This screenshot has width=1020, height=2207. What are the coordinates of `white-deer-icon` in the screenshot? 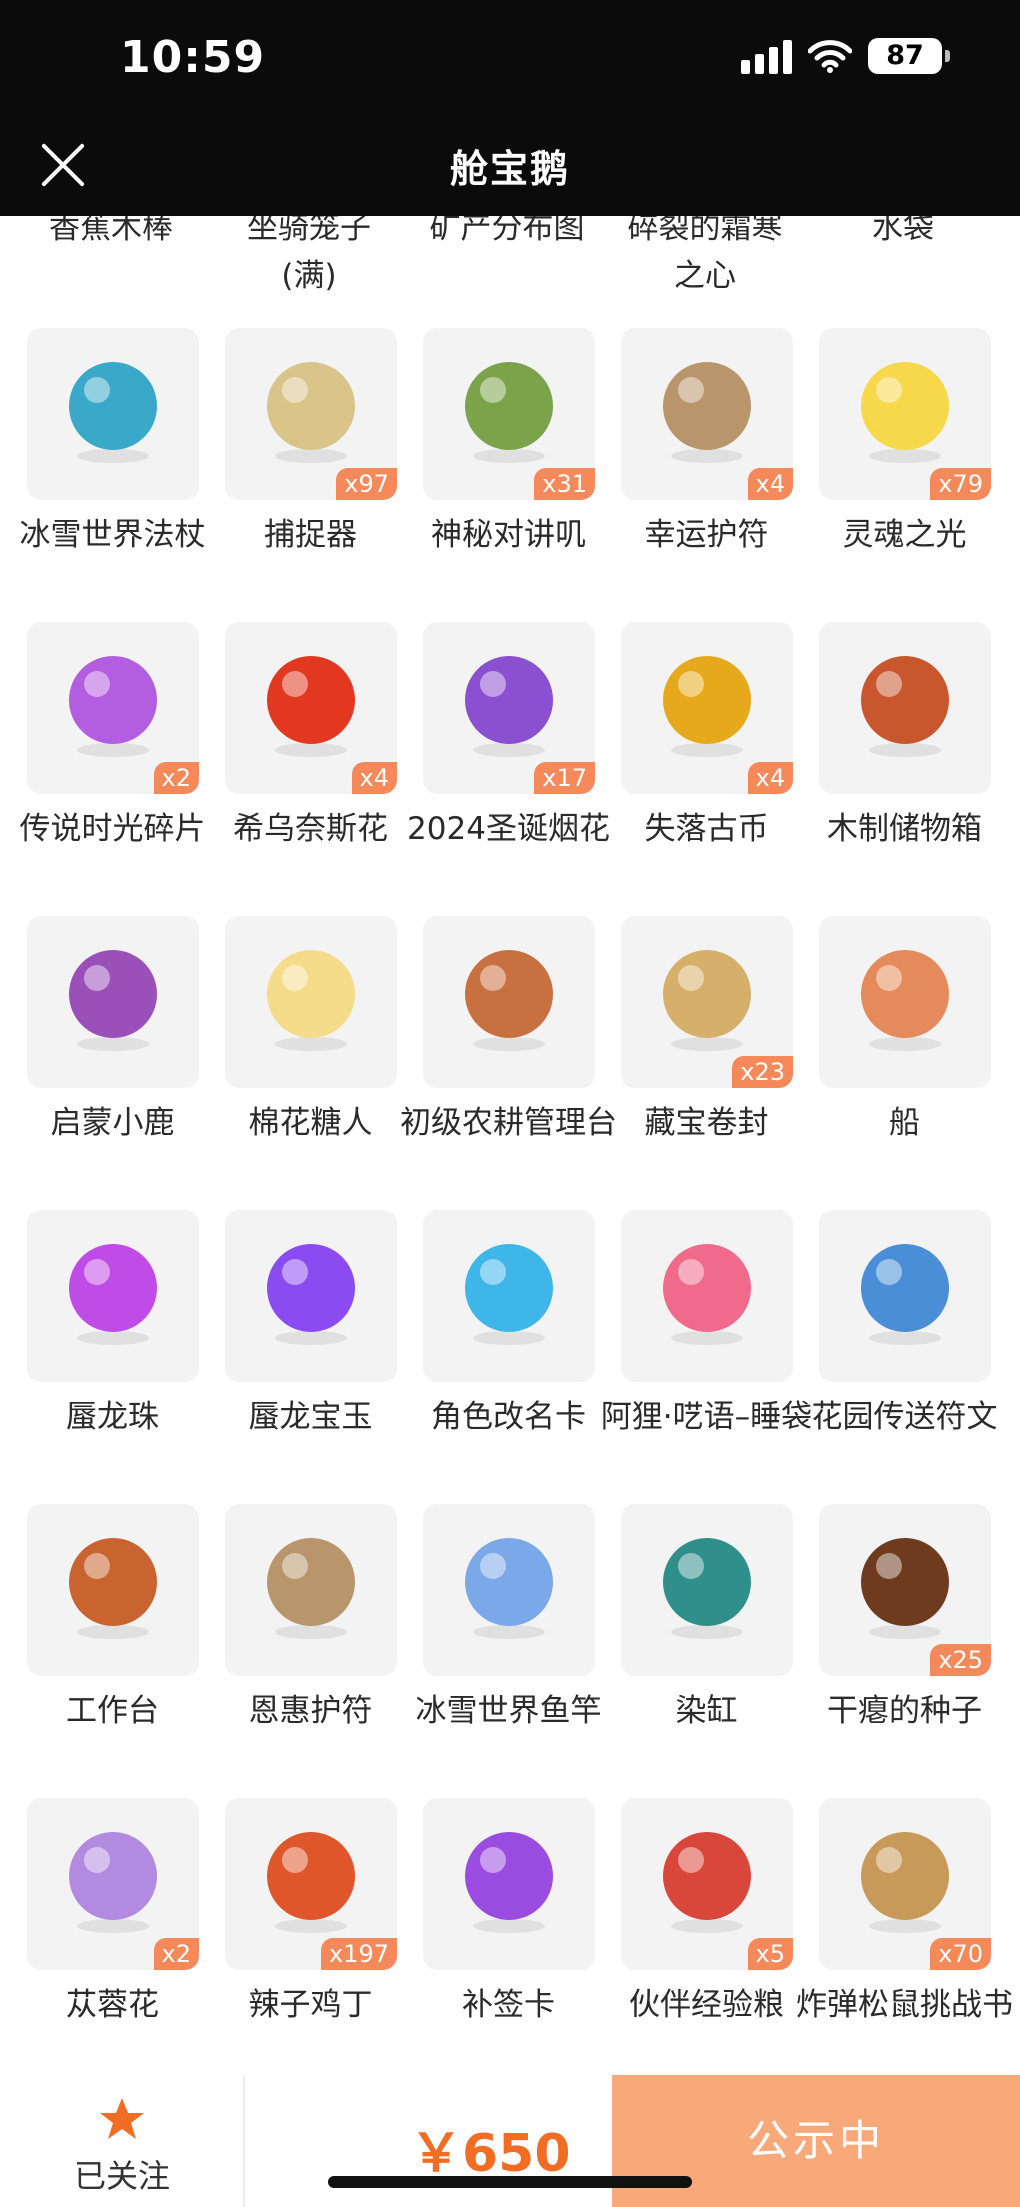 It's located at (113, 1000).